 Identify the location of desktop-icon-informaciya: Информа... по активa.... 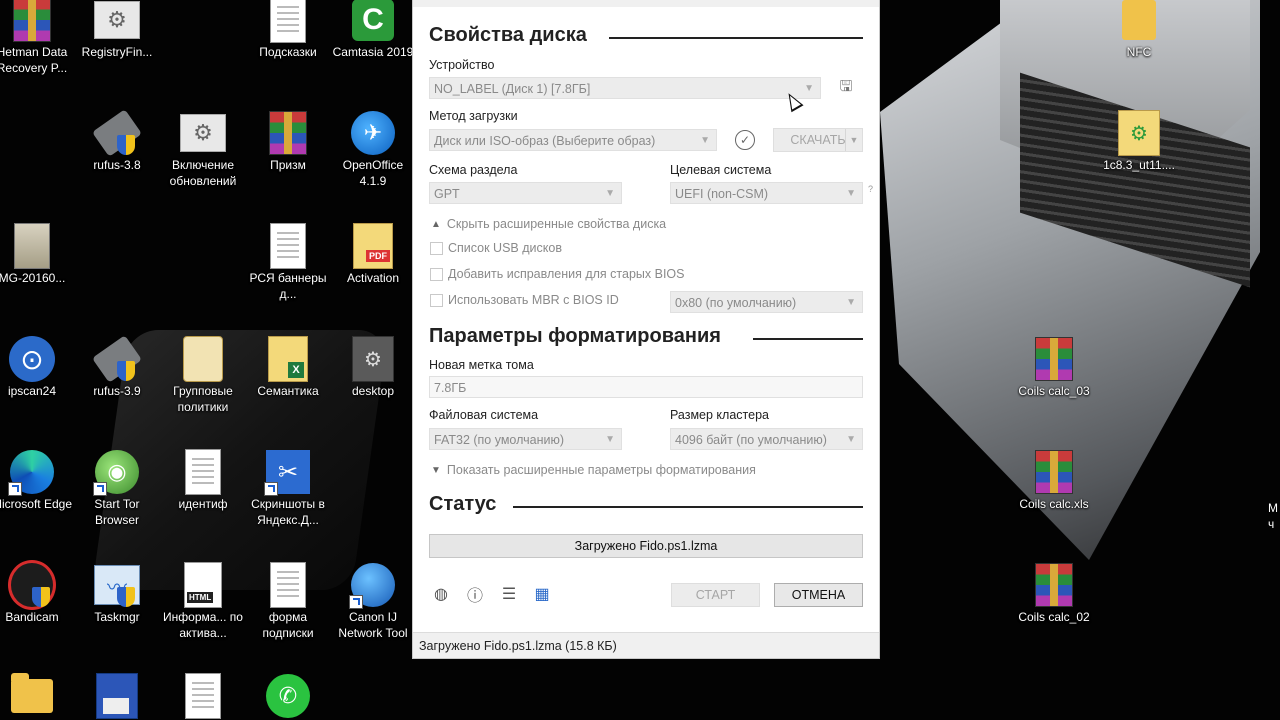
(203, 612).